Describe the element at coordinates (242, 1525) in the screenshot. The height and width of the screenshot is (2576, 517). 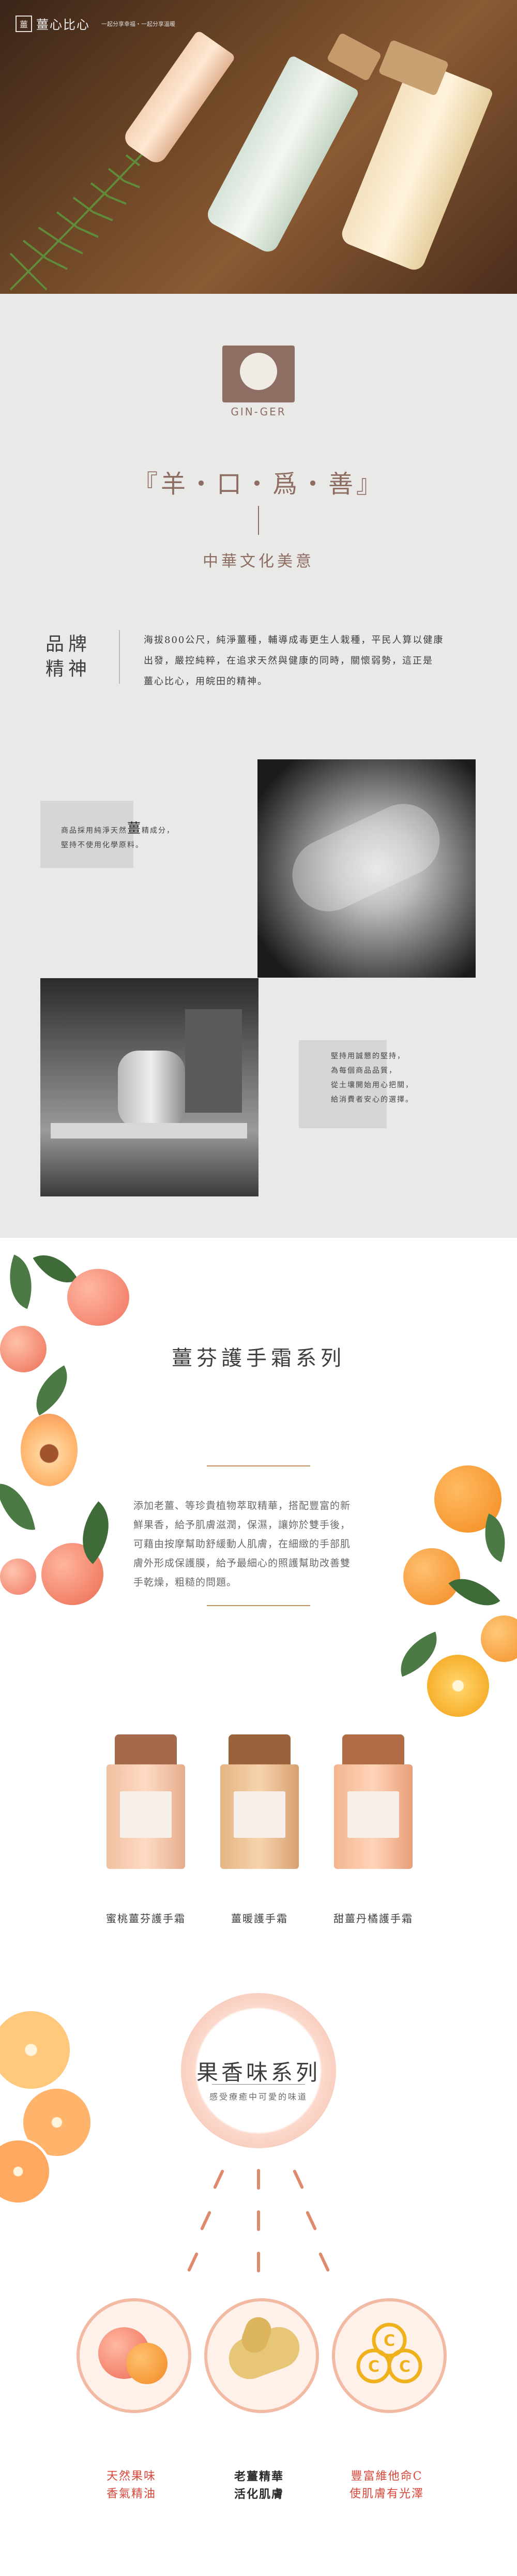
I see `desc-line: 鮮果香，給予肌膚滋潤，保濕，讓妳於雙手後，` at that location.